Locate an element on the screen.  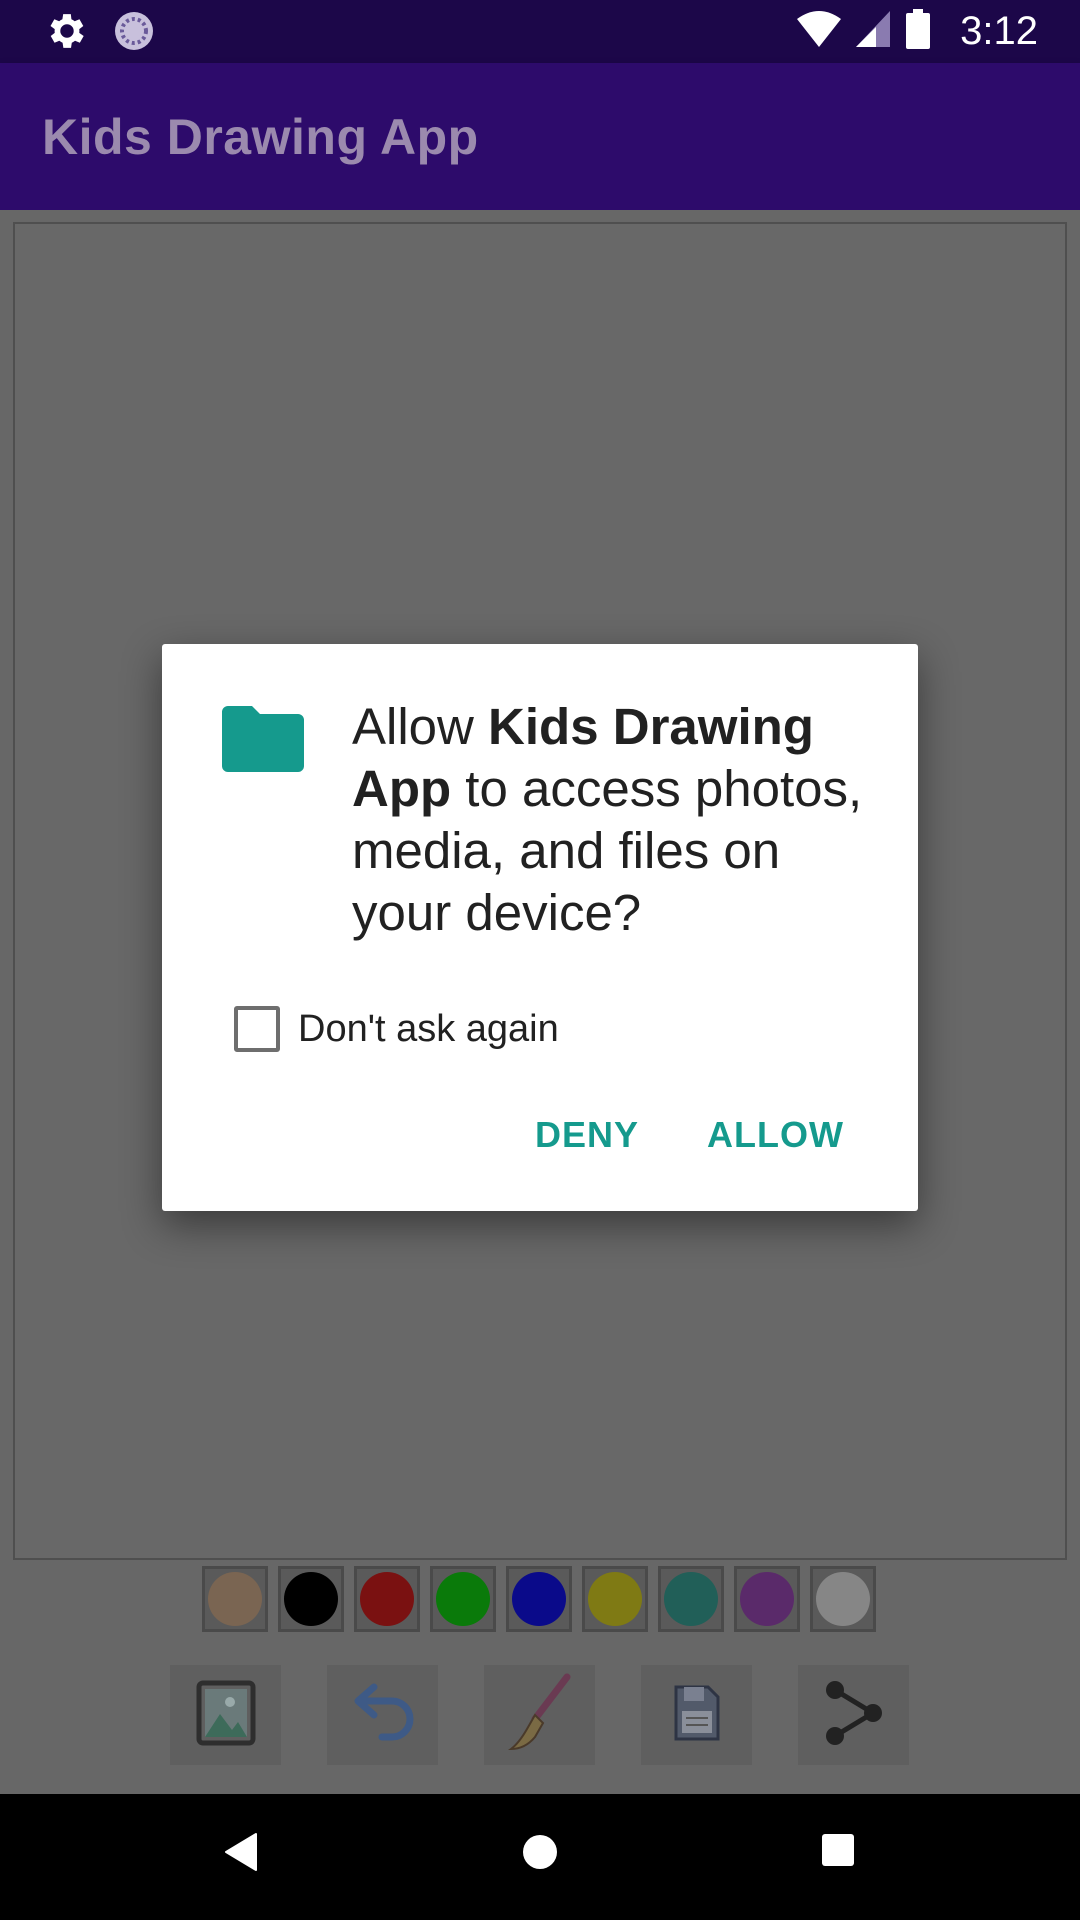
color-swatch-blue is located at coordinates (539, 1599).